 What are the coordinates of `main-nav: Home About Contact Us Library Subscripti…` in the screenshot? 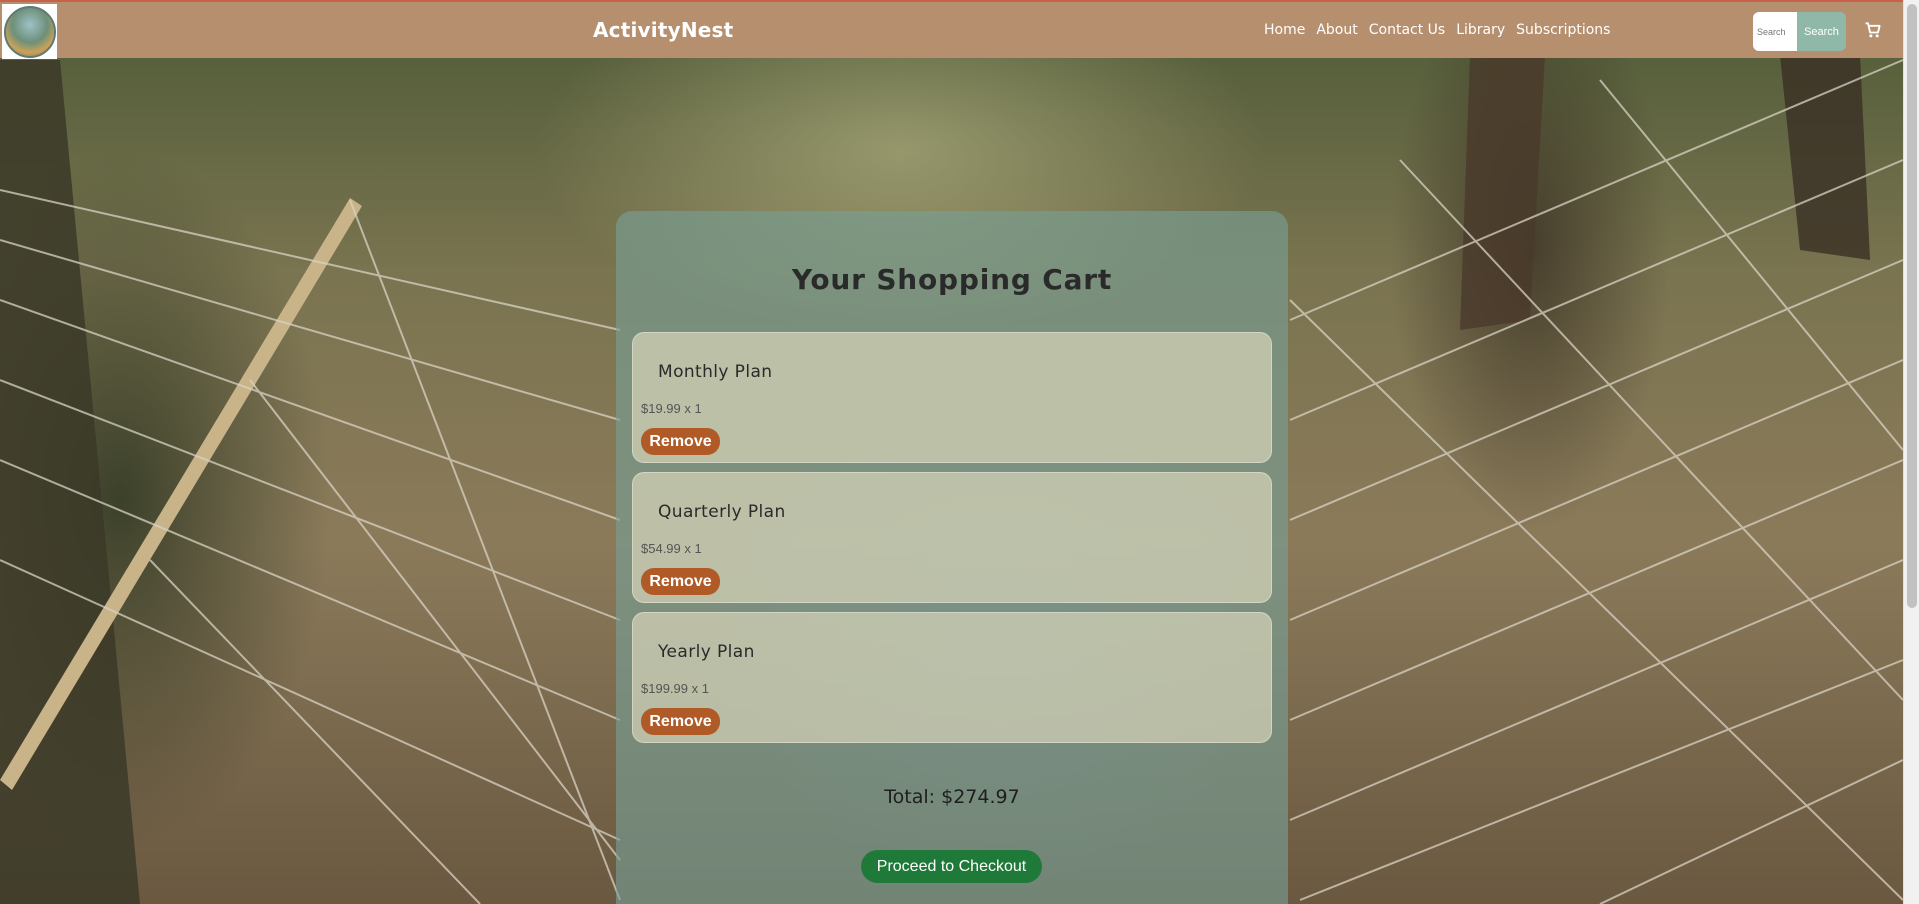 It's located at (1442, 30).